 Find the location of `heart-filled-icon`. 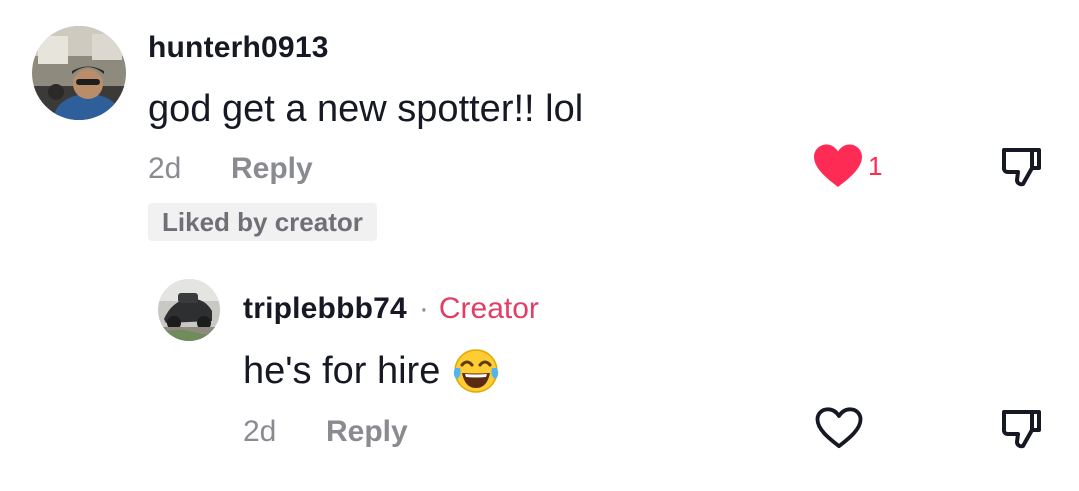

heart-filled-icon is located at coordinates (838, 165).